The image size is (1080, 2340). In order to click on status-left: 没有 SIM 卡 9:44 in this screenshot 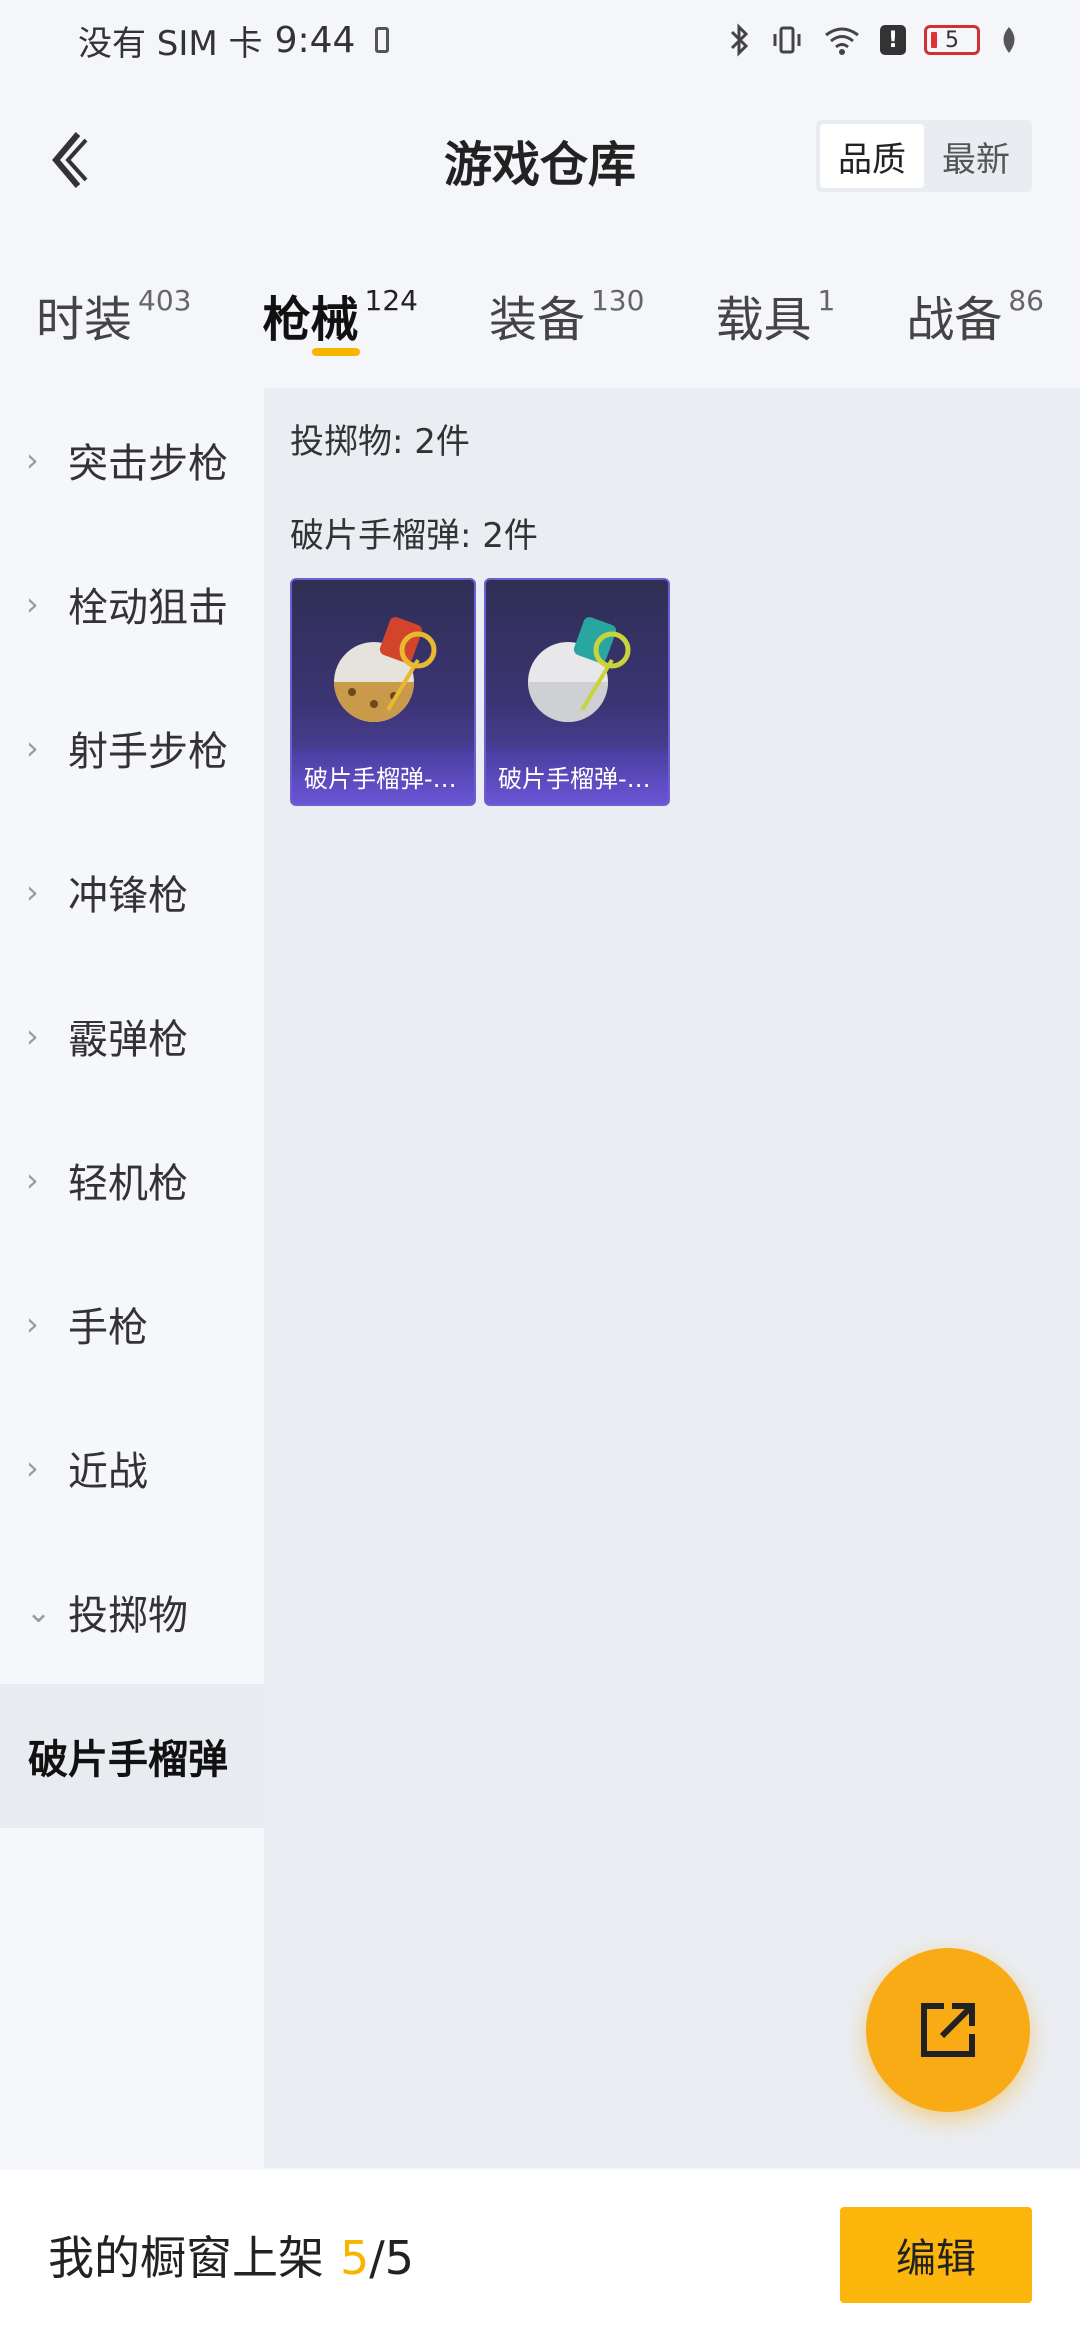, I will do `click(234, 40)`.